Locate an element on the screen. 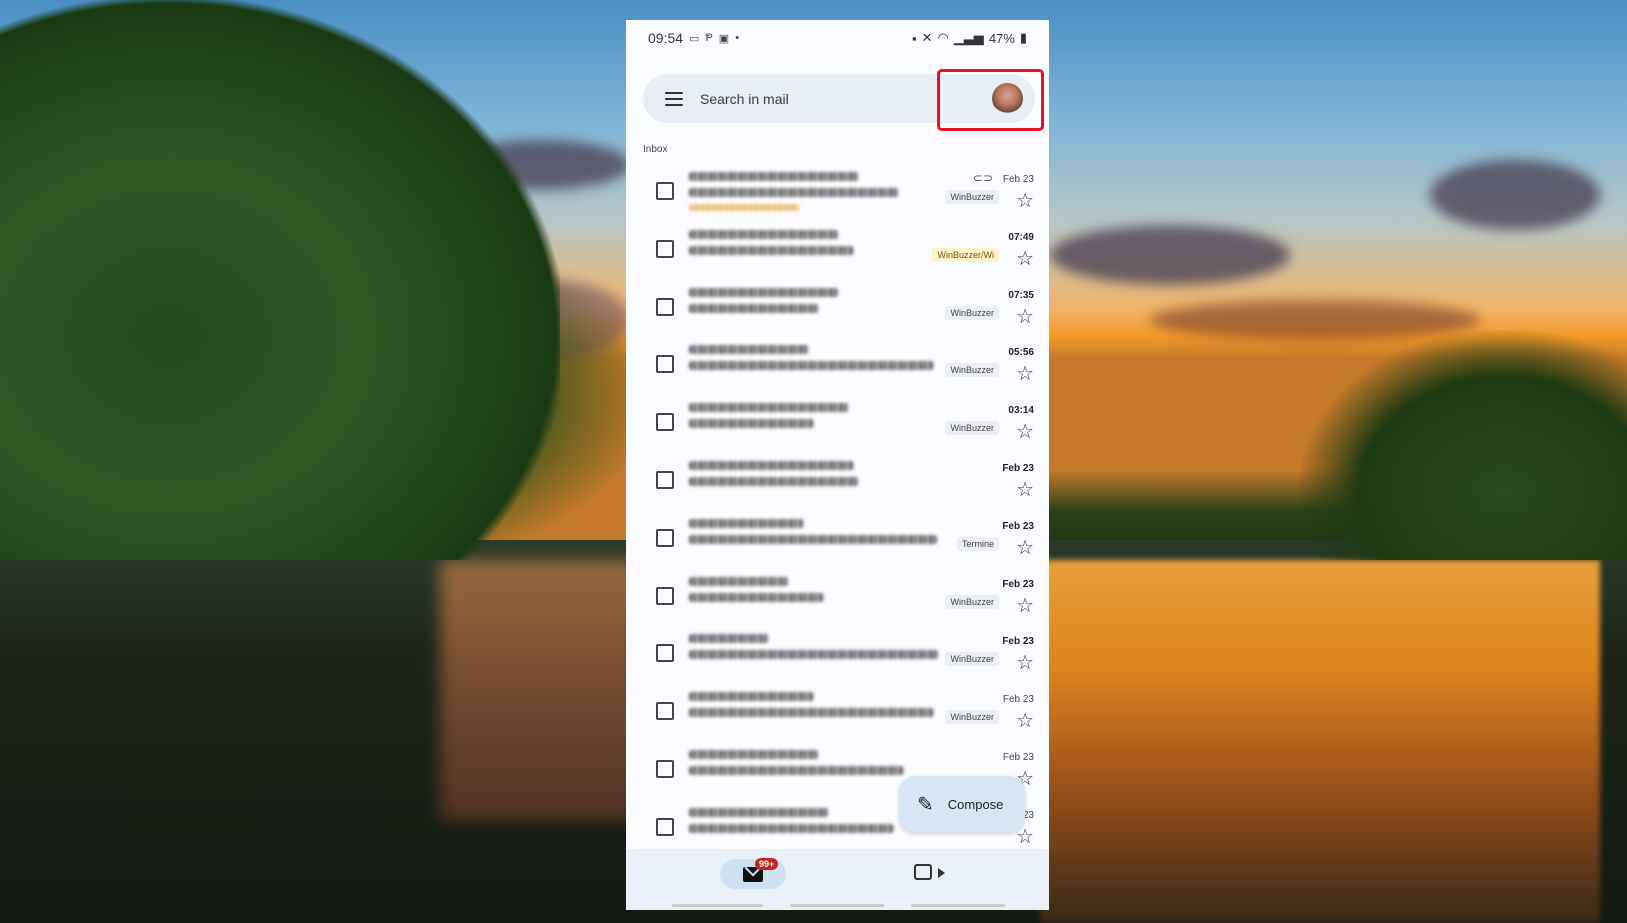  pencil-icon: ✎ is located at coordinates (925, 804).